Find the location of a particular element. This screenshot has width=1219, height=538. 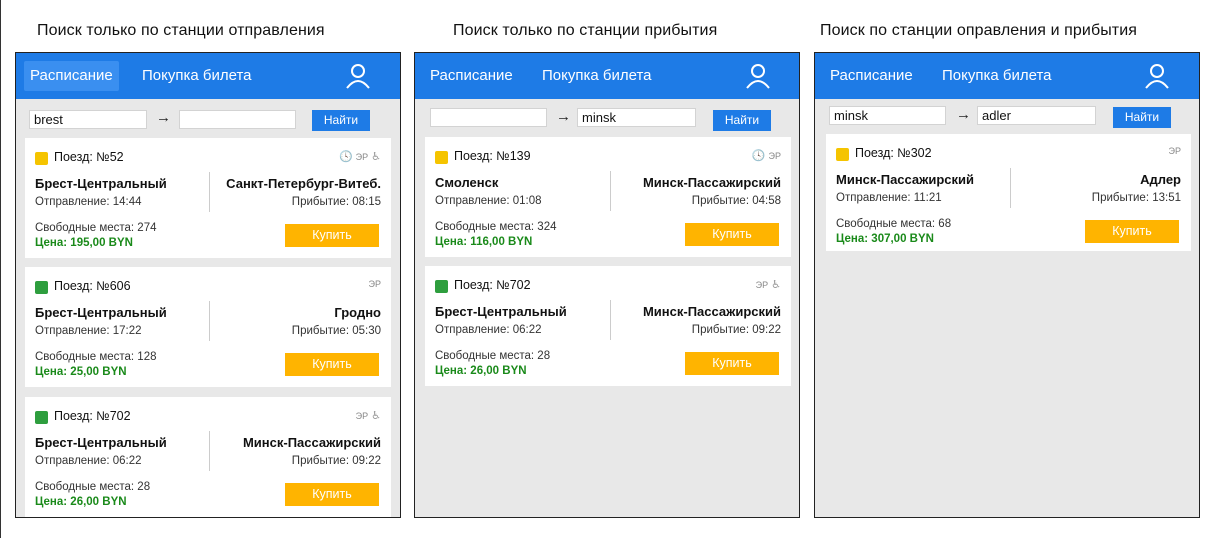

arrival-time: Прибытие: 05:30 is located at coordinates (336, 331).